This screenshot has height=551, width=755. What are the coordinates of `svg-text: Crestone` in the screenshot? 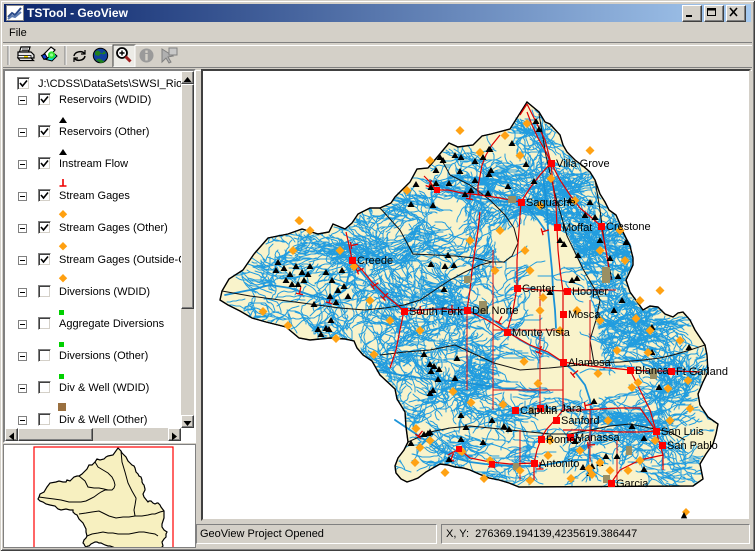 It's located at (628, 227).